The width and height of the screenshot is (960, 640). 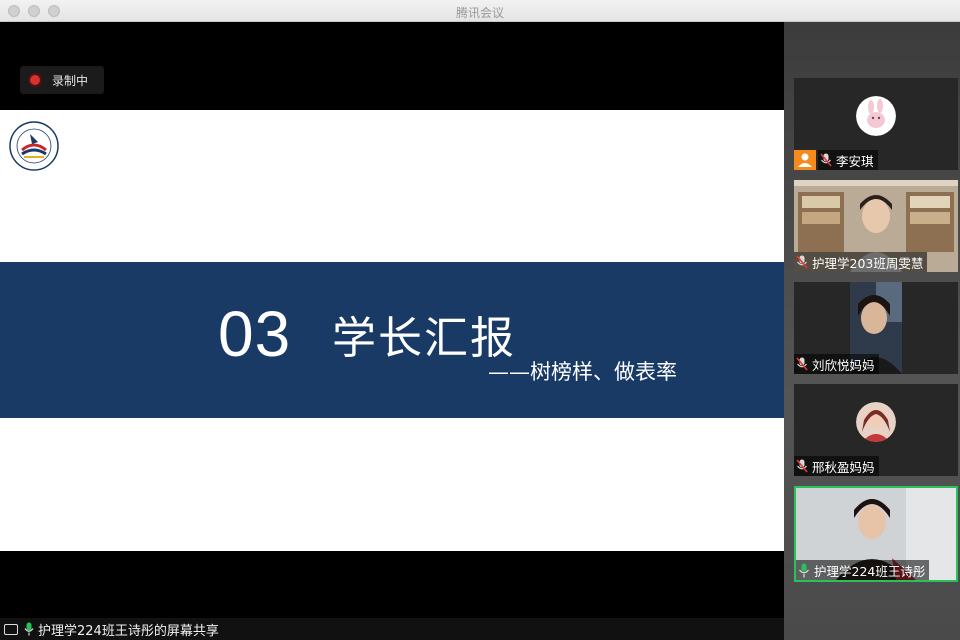 What do you see at coordinates (392, 629) in the screenshot?
I see `share-caption-bar: 护理学224班王诗彤的屏幕共享` at bounding box center [392, 629].